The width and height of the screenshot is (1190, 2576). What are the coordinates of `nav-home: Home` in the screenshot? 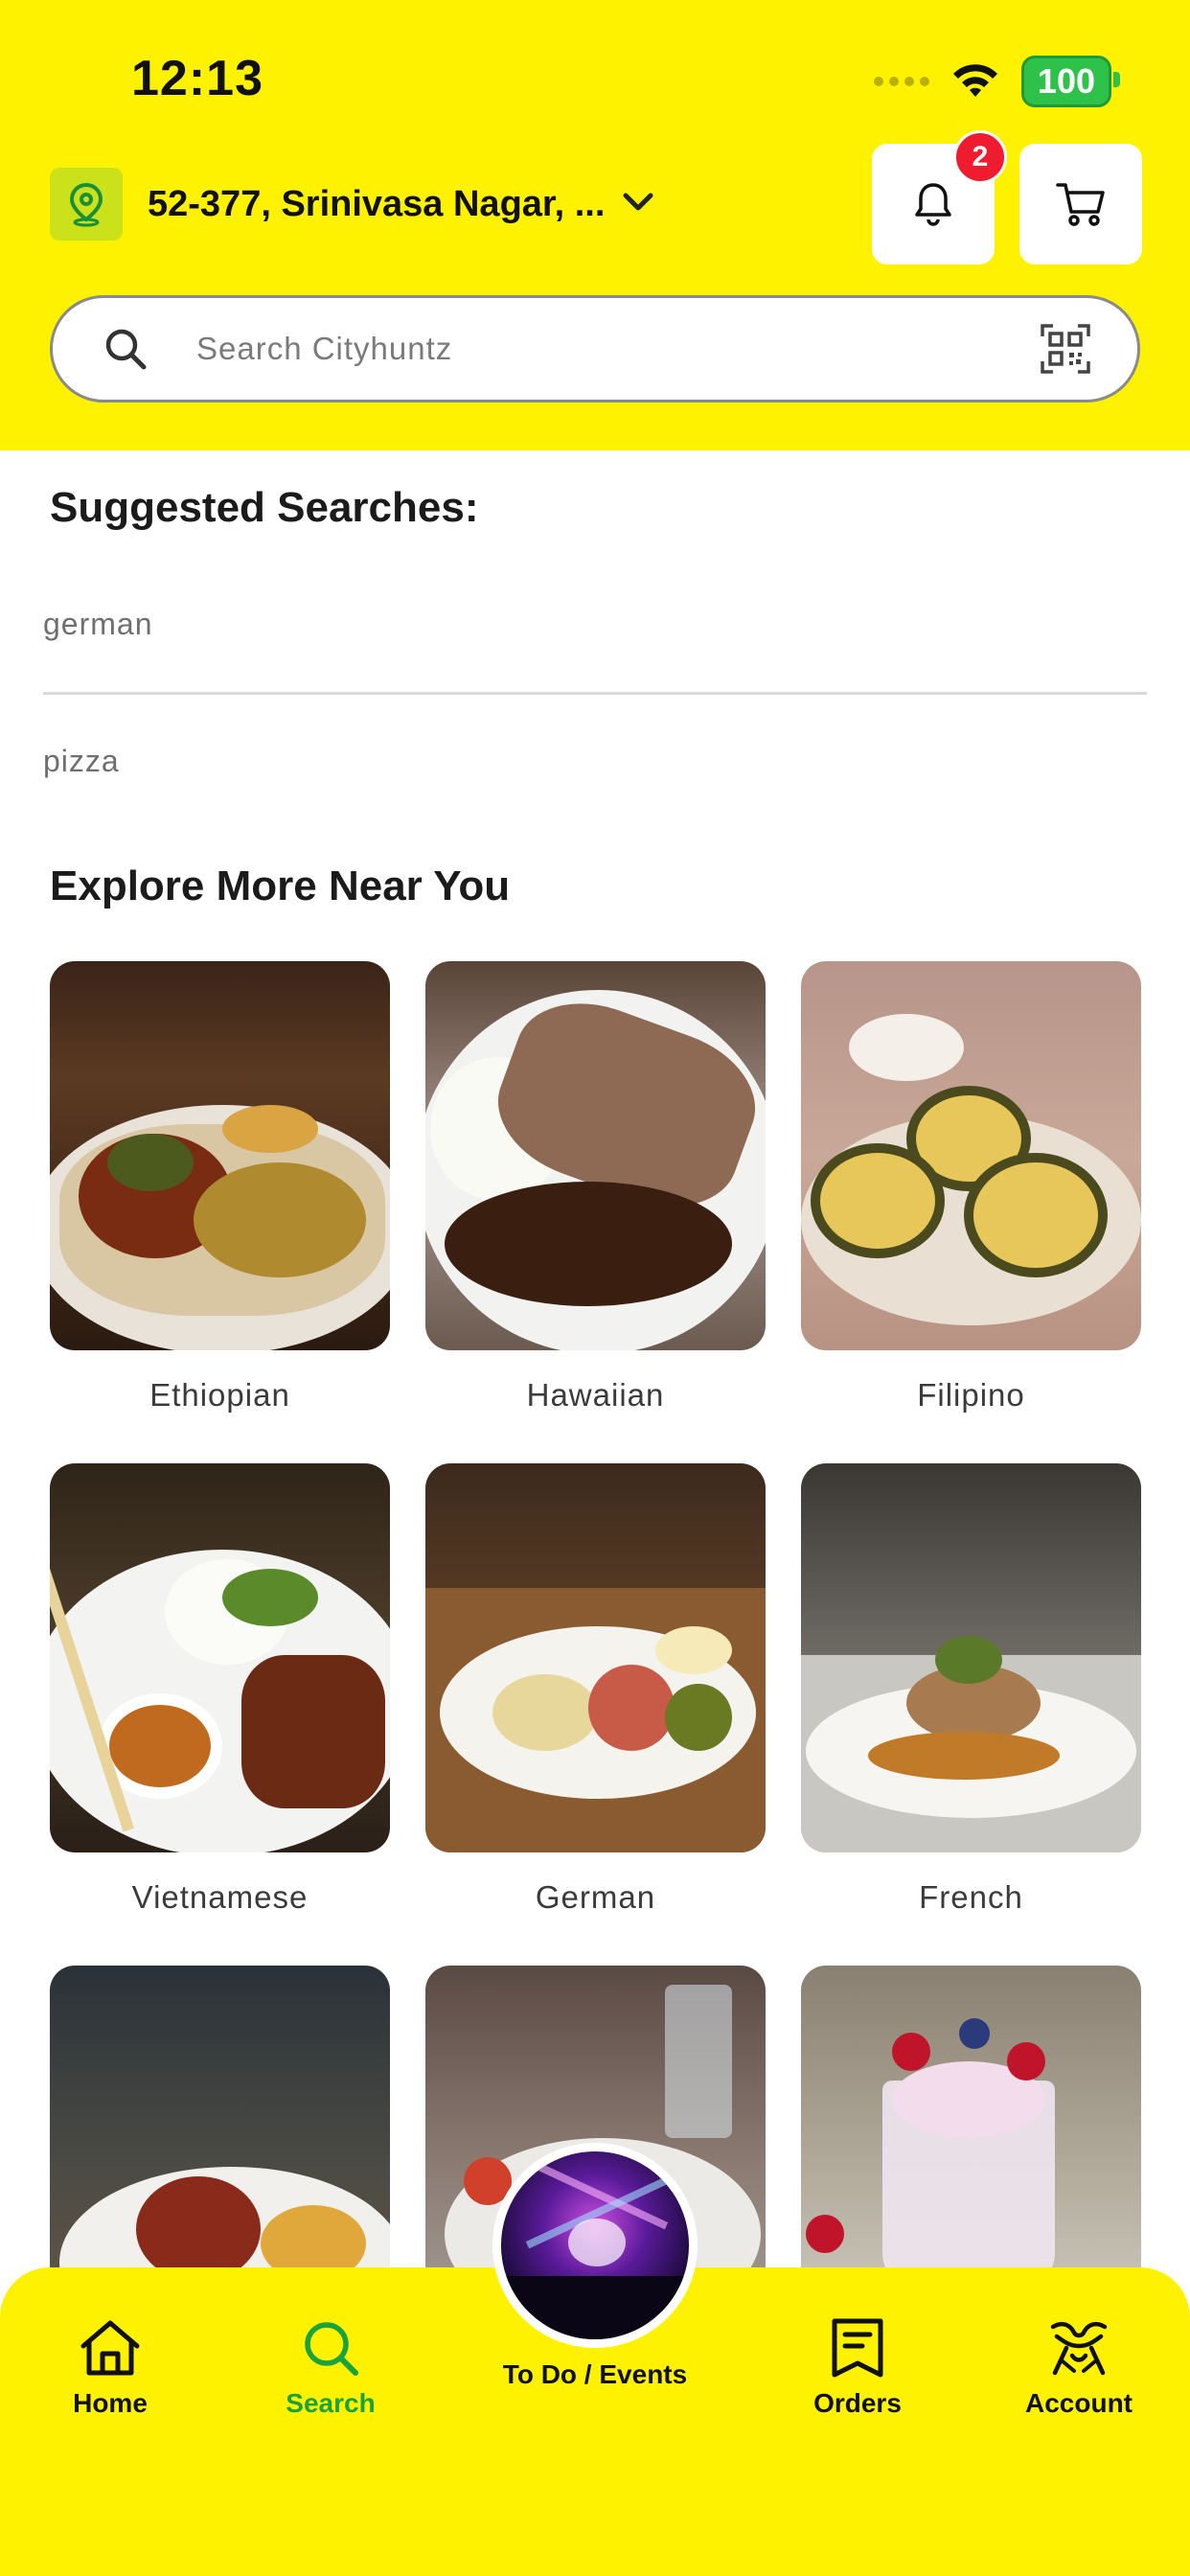 It's located at (110, 2368).